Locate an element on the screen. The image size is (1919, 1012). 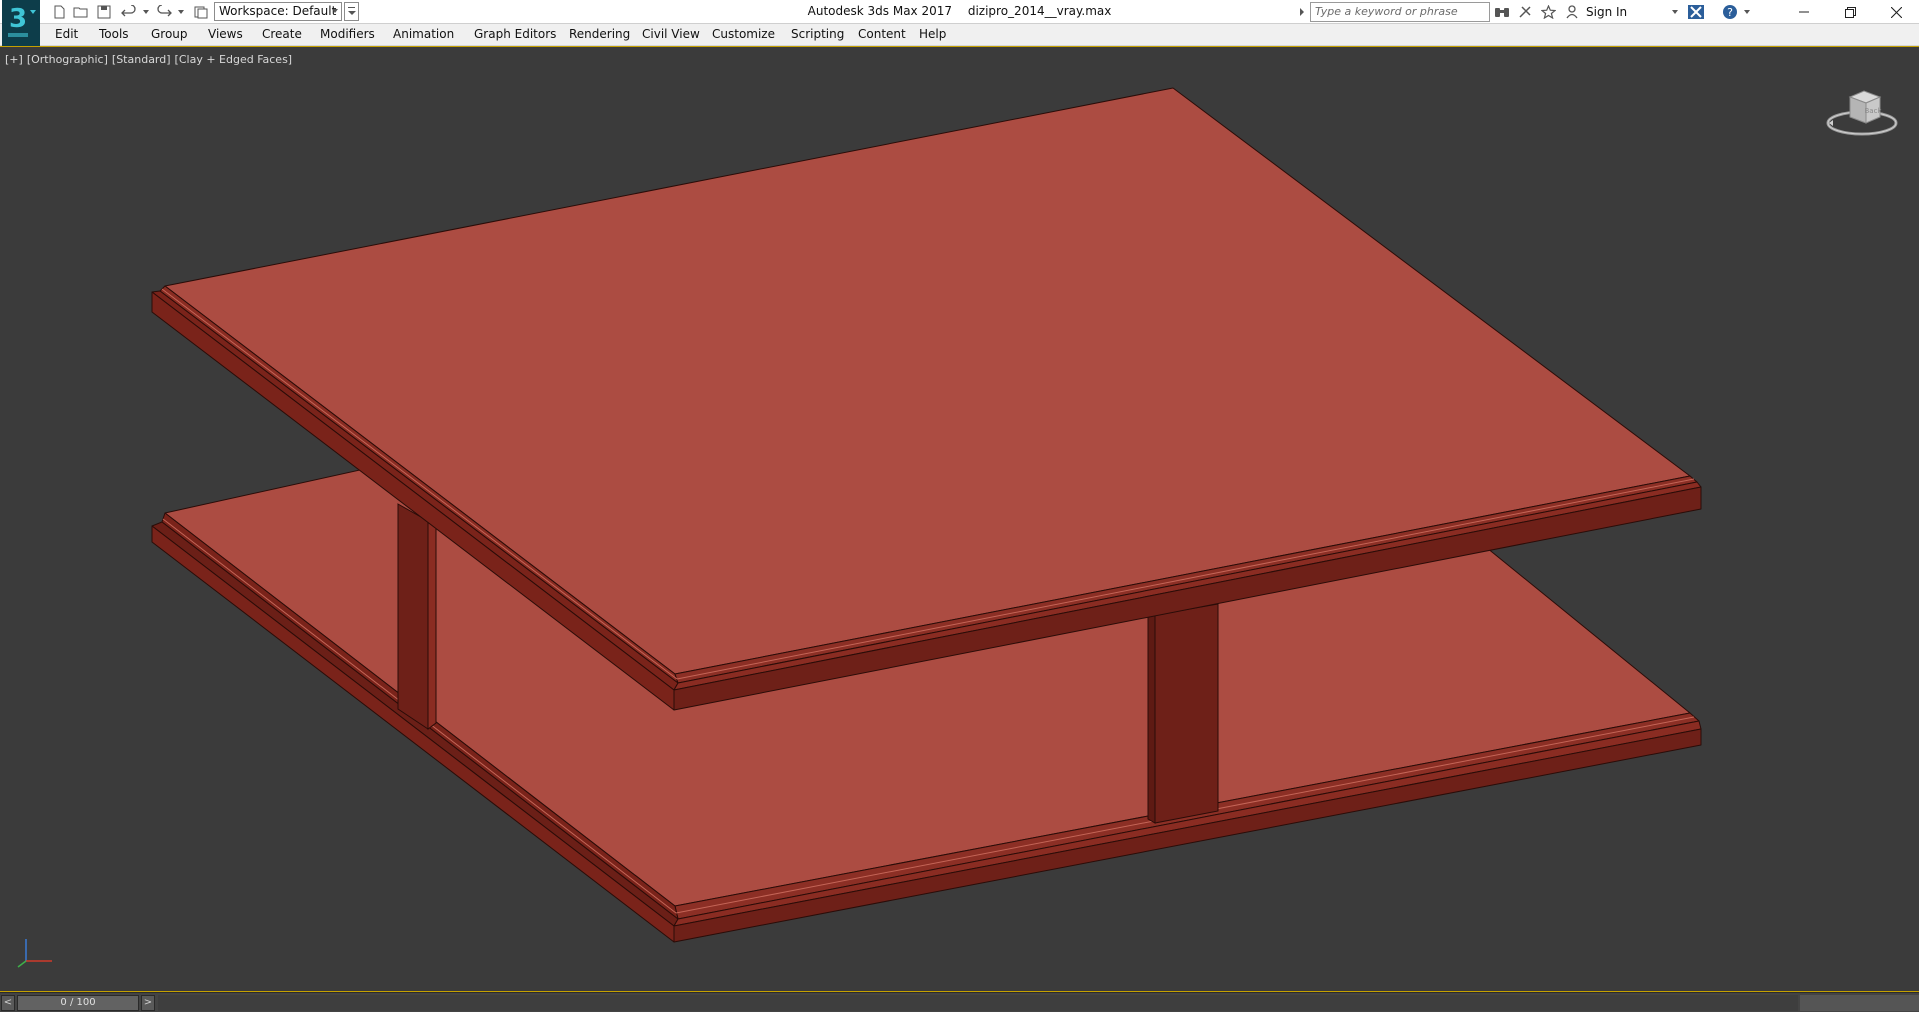
next-frame-button: > is located at coordinates (148, 1003).